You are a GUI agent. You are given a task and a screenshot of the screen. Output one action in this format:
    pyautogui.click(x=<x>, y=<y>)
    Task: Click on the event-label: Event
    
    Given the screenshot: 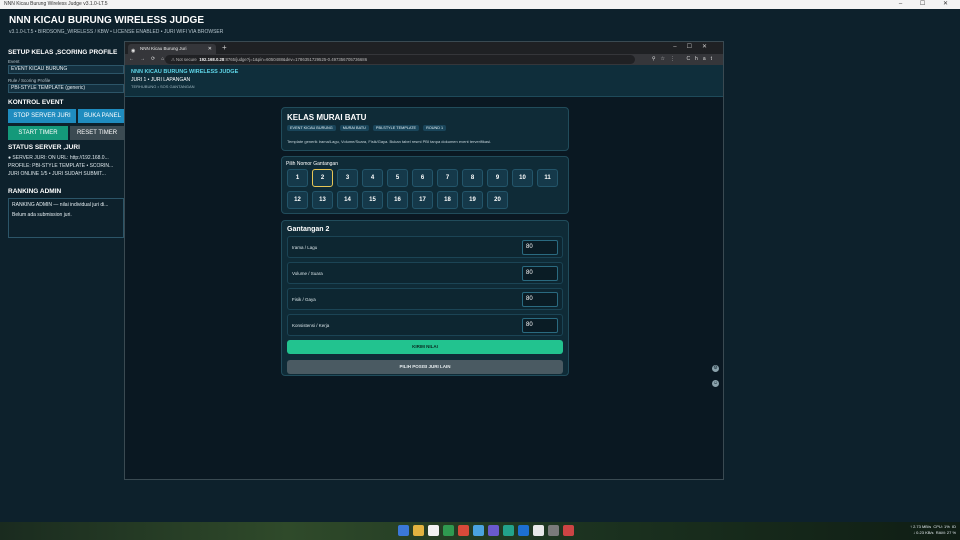 What is the action you would take?
    pyautogui.click(x=14, y=61)
    